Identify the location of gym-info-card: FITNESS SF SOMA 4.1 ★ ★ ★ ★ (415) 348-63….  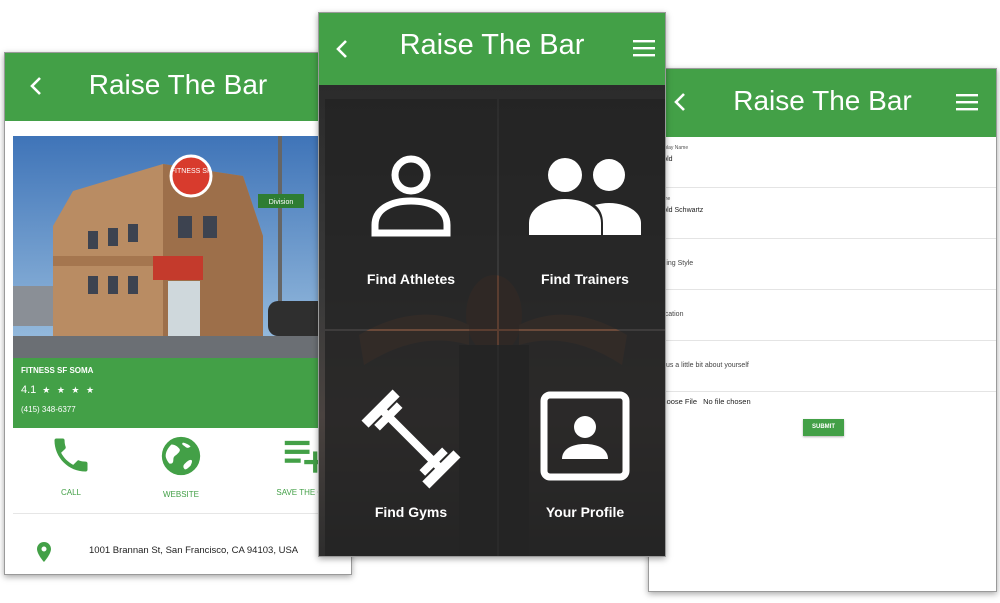
(179, 393).